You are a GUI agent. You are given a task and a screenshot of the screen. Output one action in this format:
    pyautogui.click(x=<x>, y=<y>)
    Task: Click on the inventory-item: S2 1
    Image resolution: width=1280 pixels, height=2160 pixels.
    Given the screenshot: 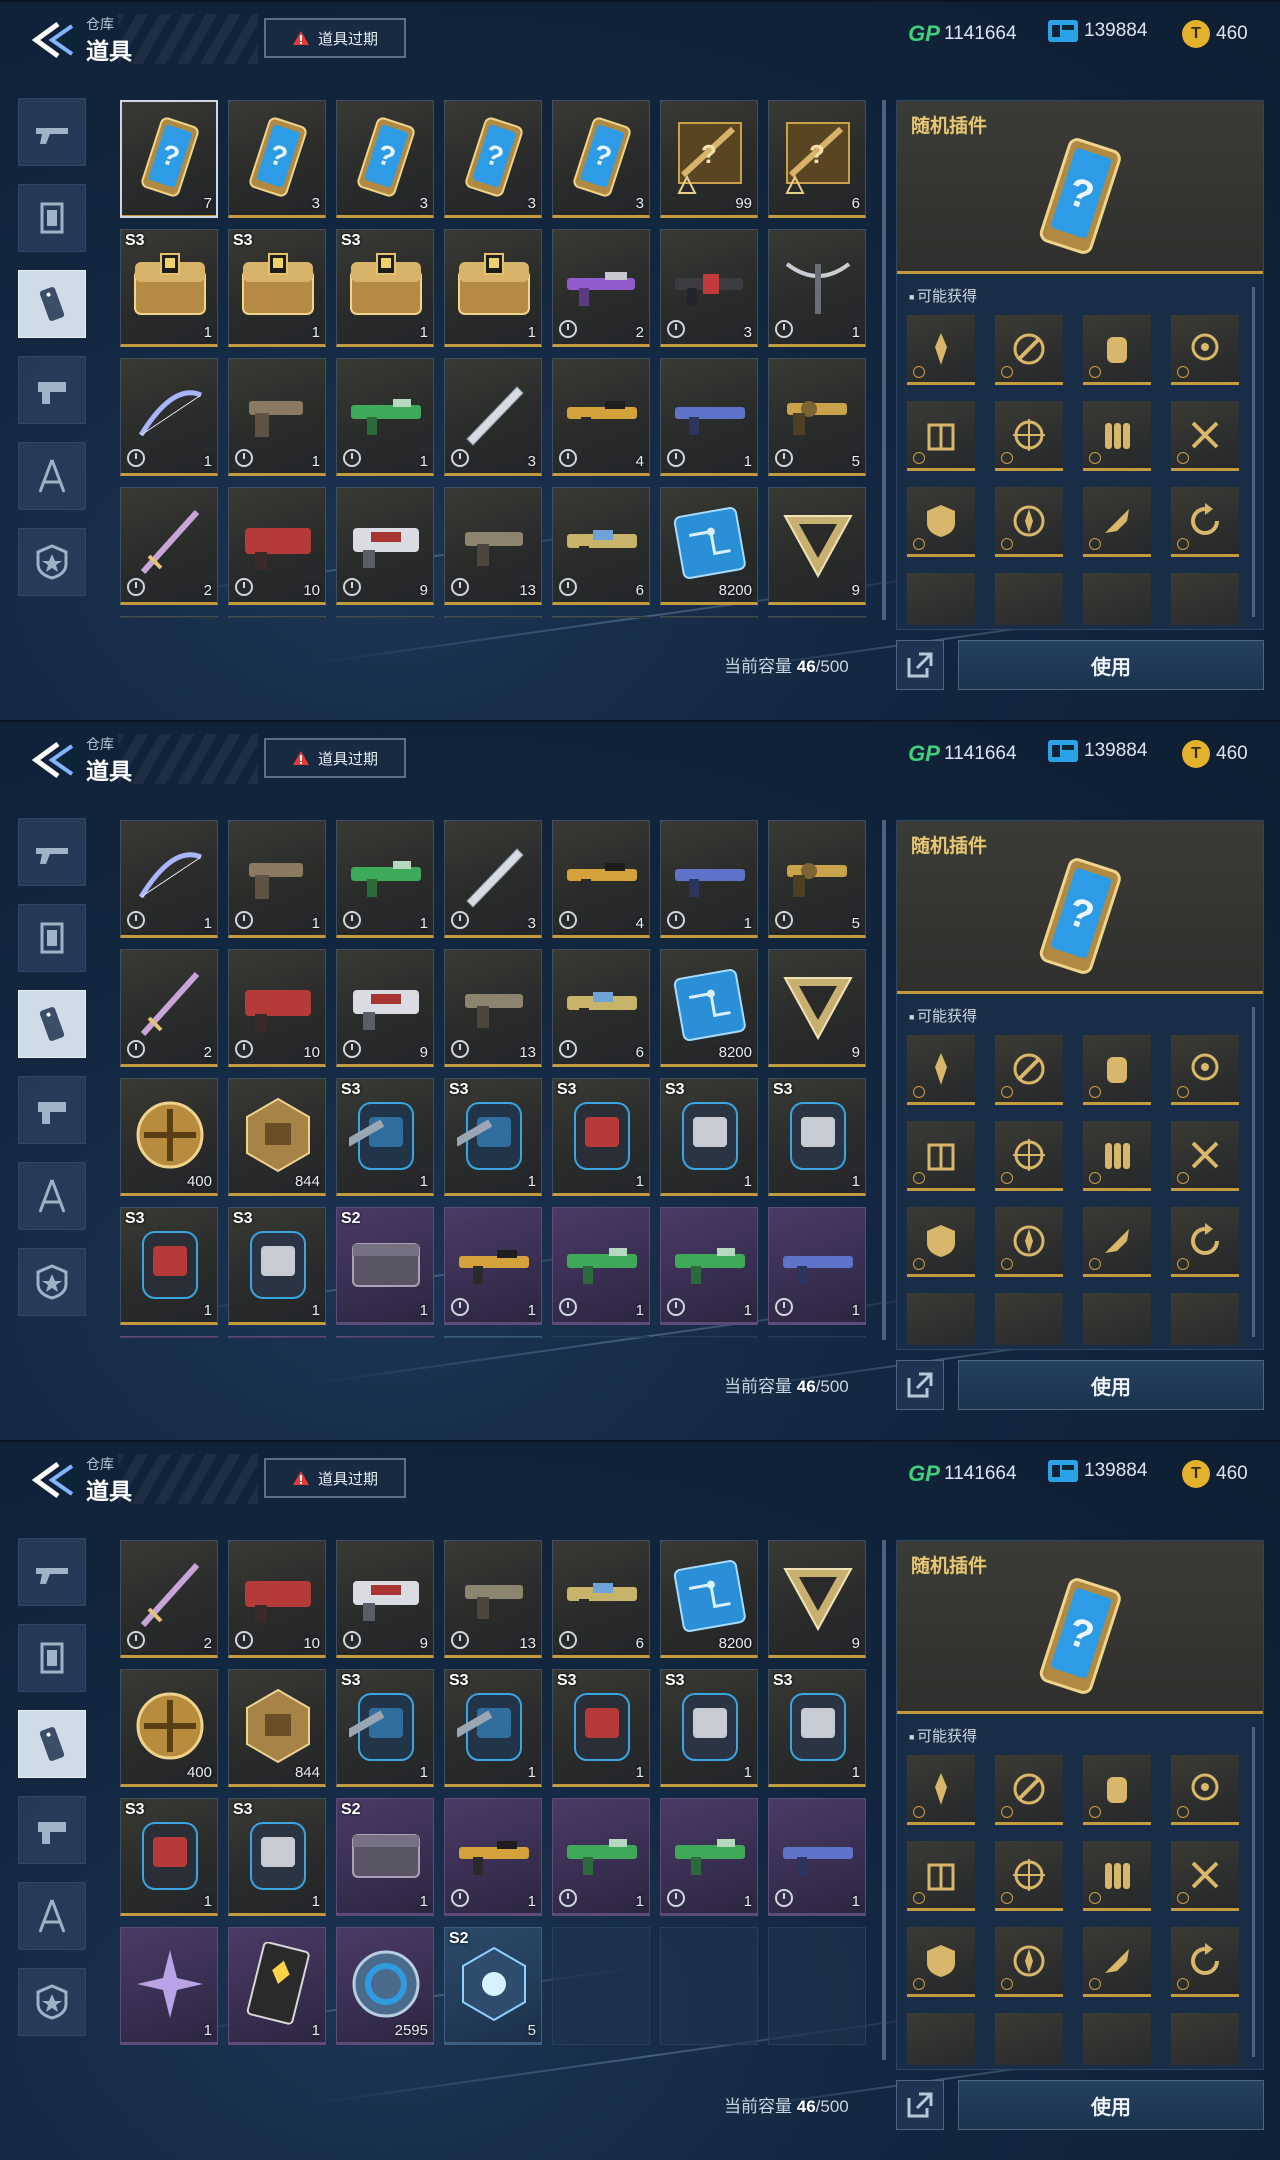 What is the action you would take?
    pyautogui.click(x=385, y=1857)
    